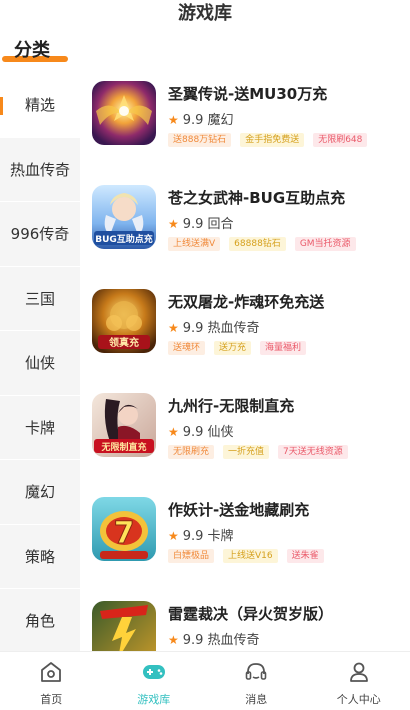 The width and height of the screenshot is (410, 710). Describe the element at coordinates (257, 198) in the screenshot. I see `game-title: 苍之女武神-BUG互助点充` at that location.